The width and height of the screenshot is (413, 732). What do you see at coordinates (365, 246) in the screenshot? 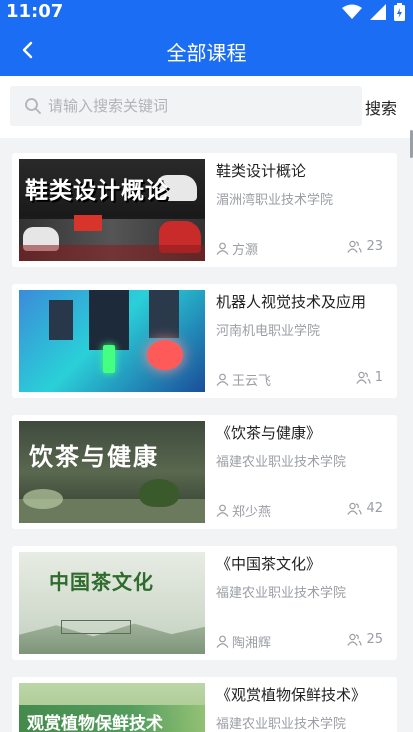
I see `learner-count: 23` at bounding box center [365, 246].